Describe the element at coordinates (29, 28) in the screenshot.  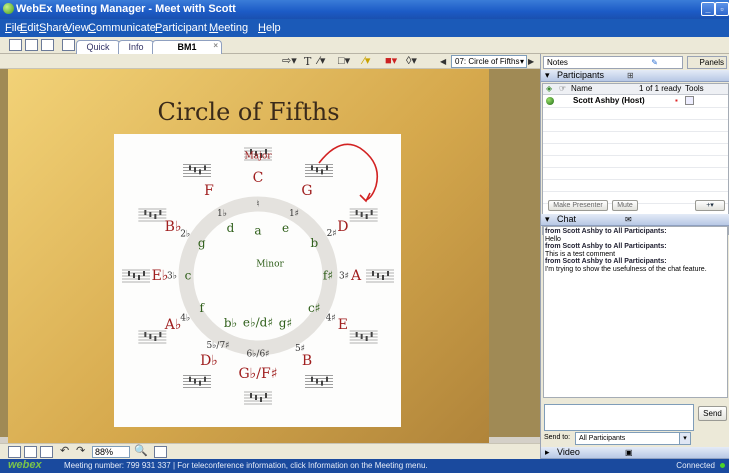
I see `menu-edit: Edit` at that location.